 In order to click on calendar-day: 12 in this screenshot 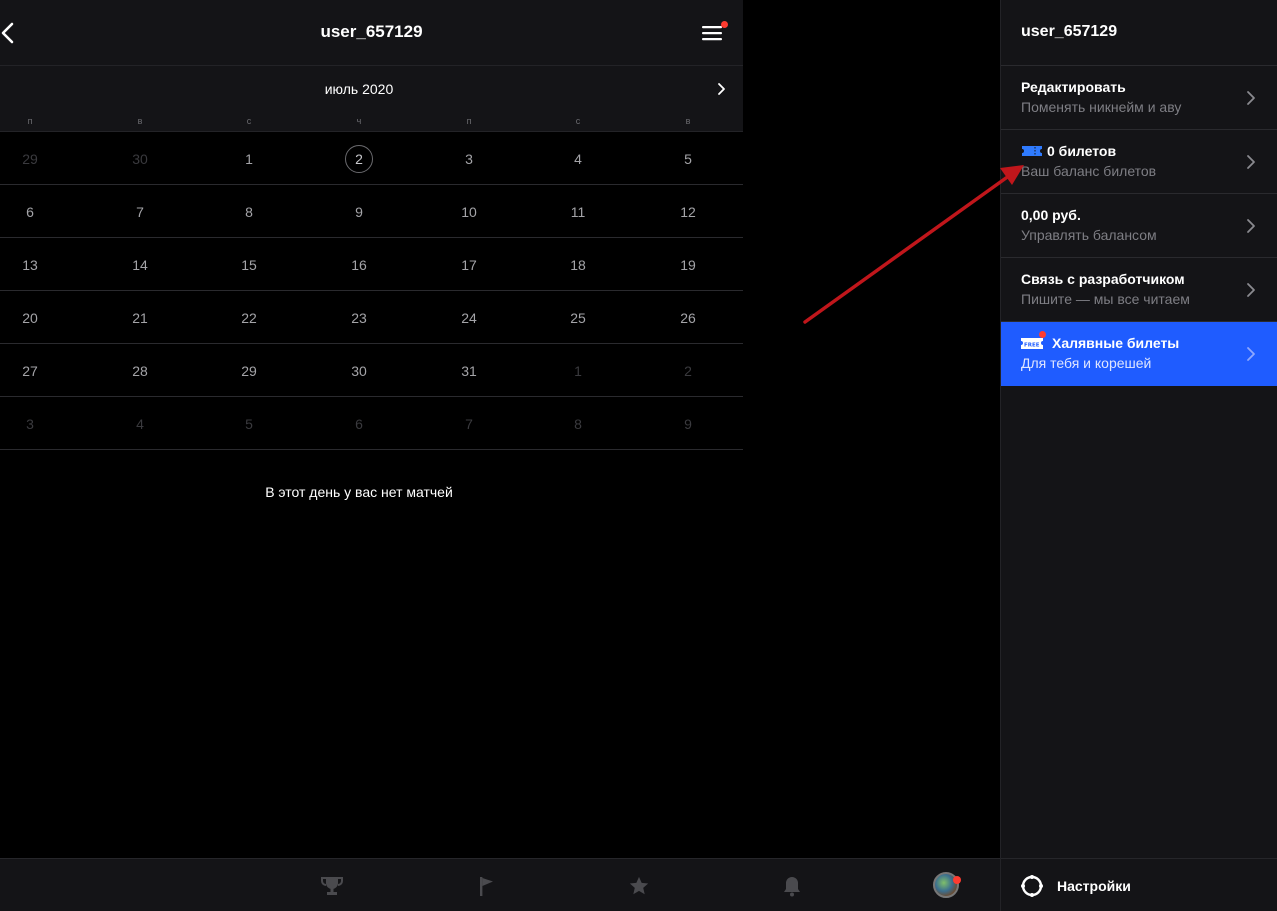, I will do `click(688, 211)`.